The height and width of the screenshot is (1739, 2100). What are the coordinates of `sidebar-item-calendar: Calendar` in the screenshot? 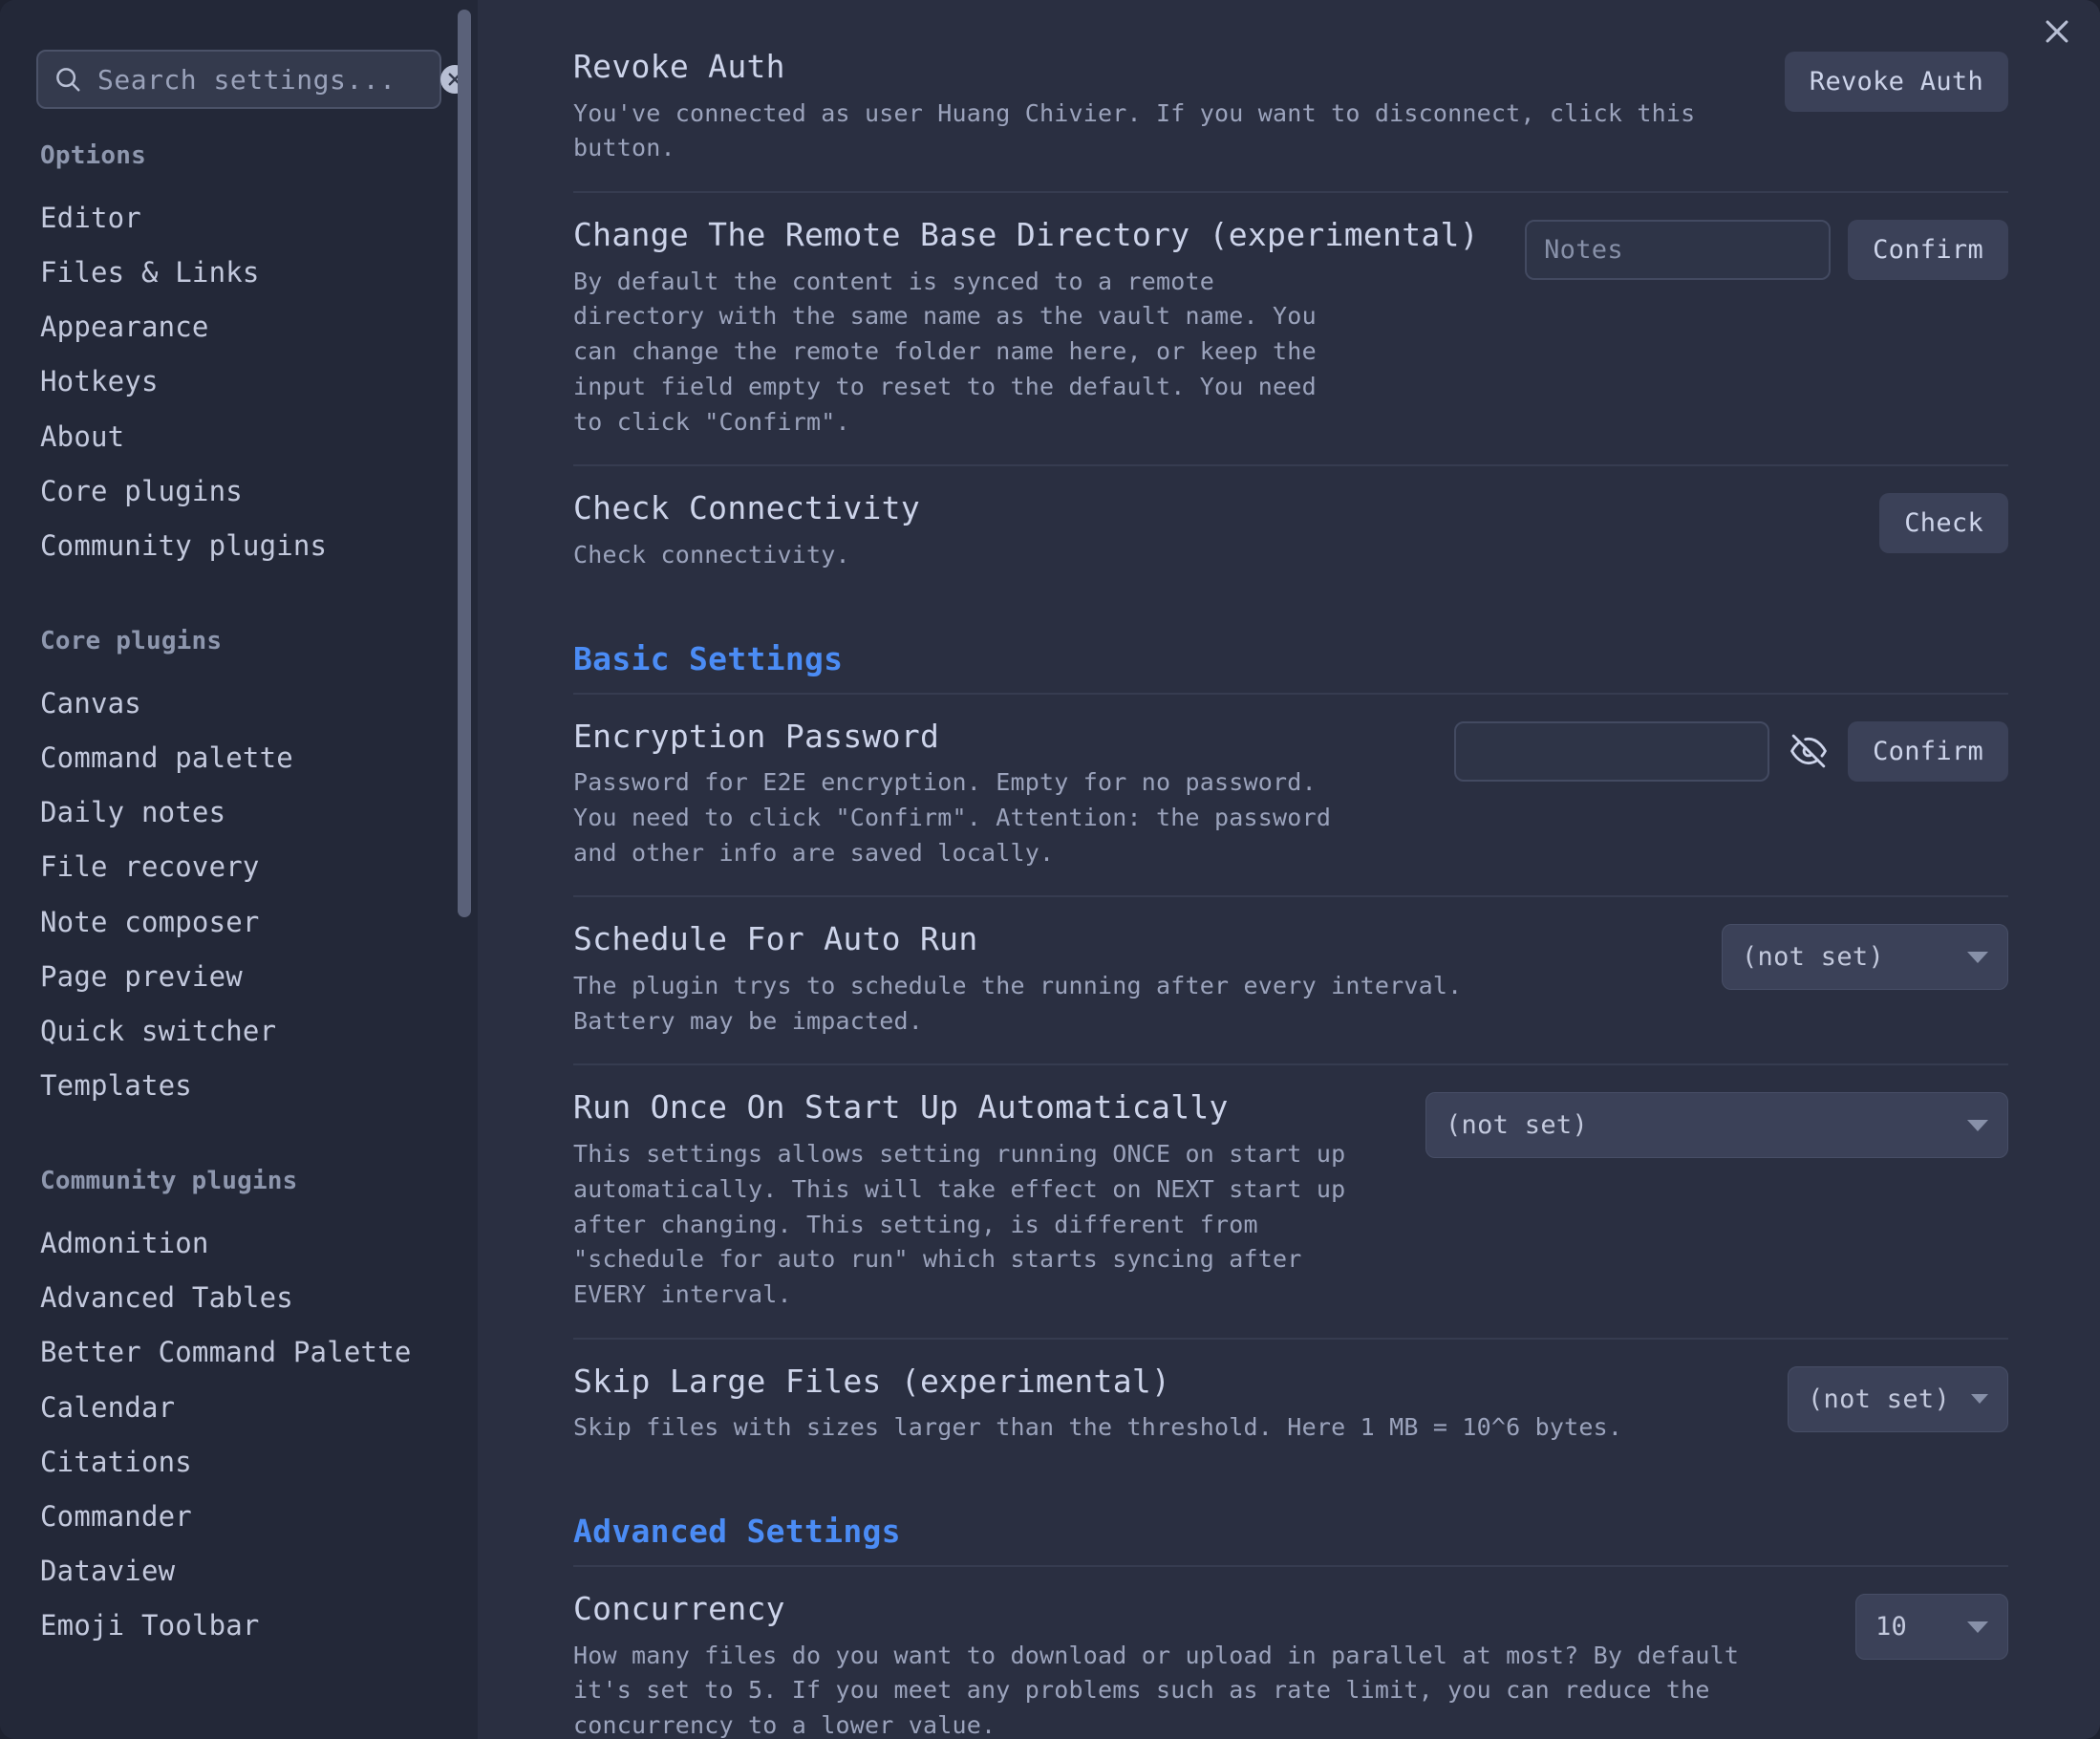 It's located at (239, 1408).